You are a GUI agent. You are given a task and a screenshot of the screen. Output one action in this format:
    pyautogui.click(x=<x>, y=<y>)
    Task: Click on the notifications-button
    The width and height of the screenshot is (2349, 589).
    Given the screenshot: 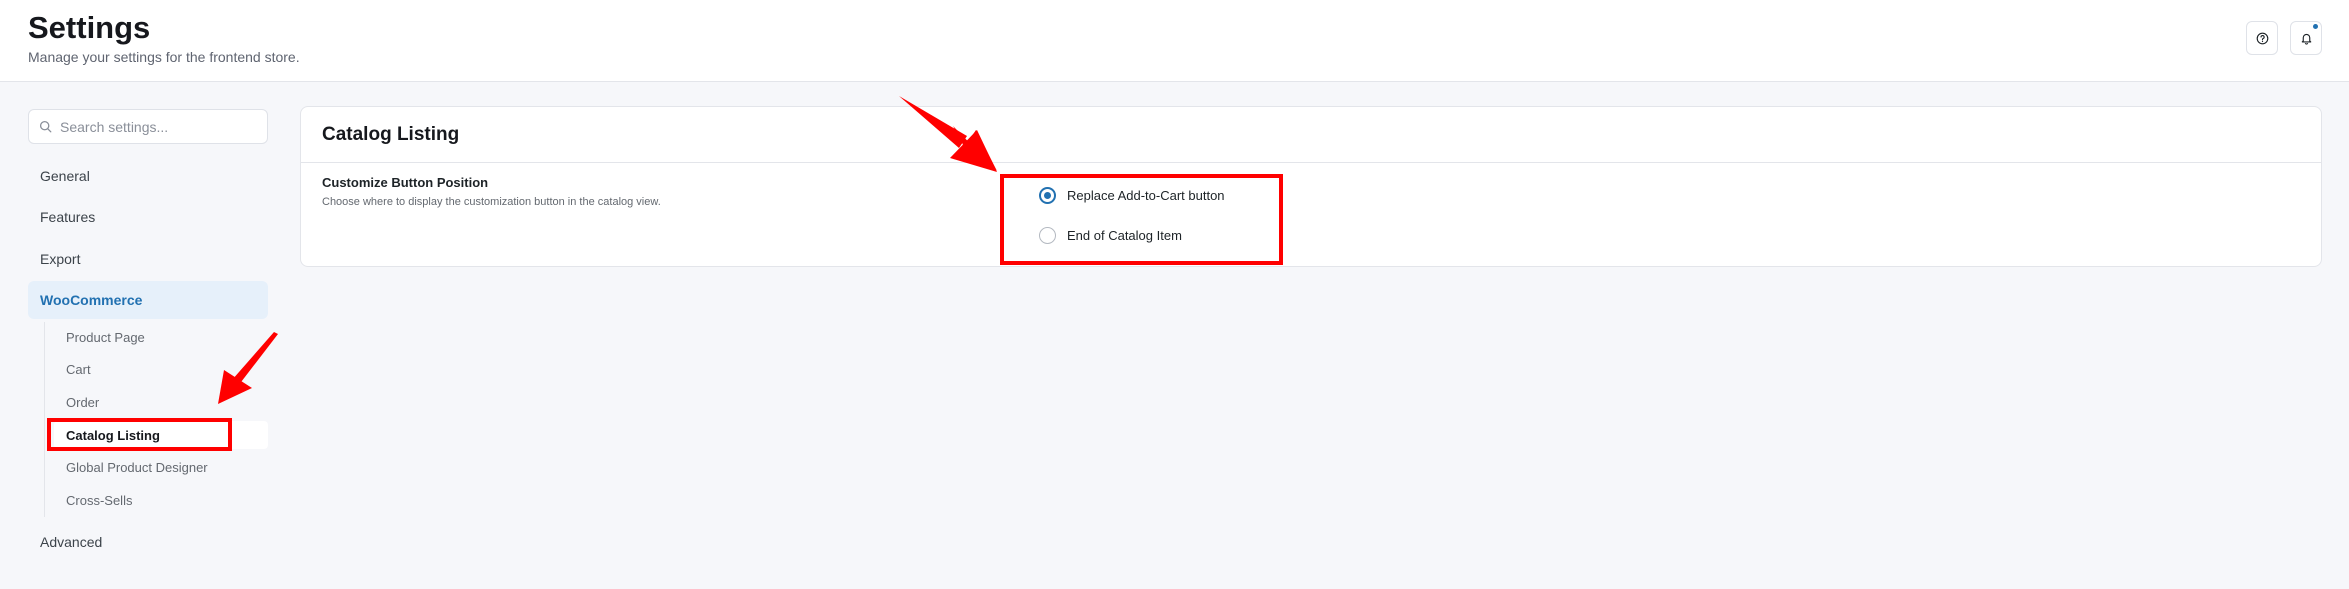 What is the action you would take?
    pyautogui.click(x=2306, y=38)
    